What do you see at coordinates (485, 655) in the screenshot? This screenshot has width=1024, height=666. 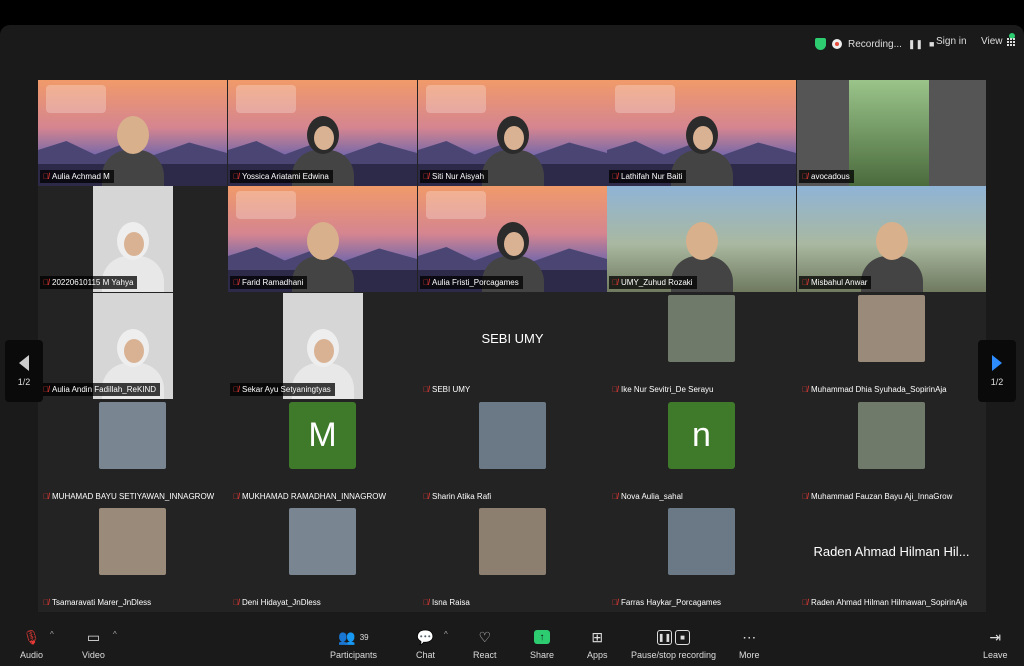 I see `react-label: React` at bounding box center [485, 655].